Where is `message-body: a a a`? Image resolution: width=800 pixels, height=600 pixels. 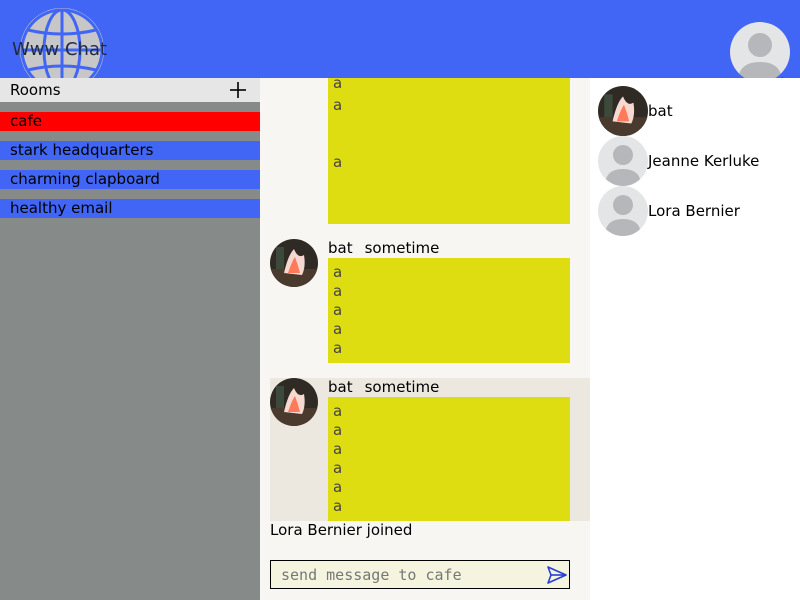
message-body: a a a is located at coordinates (449, 151).